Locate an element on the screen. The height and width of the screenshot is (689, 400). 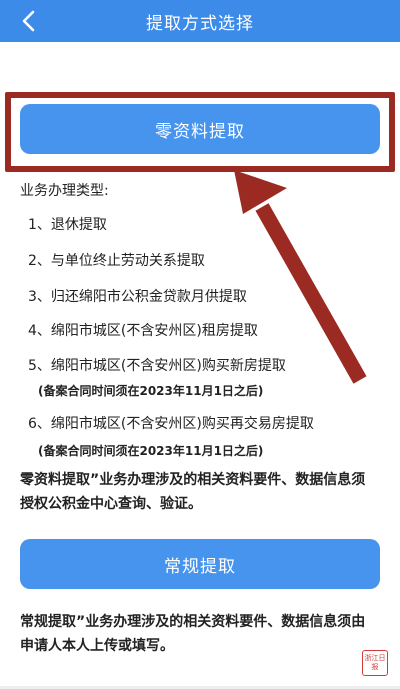
business-item-termination: 2、与单位终止劳动关系提取 is located at coordinates (116, 261).